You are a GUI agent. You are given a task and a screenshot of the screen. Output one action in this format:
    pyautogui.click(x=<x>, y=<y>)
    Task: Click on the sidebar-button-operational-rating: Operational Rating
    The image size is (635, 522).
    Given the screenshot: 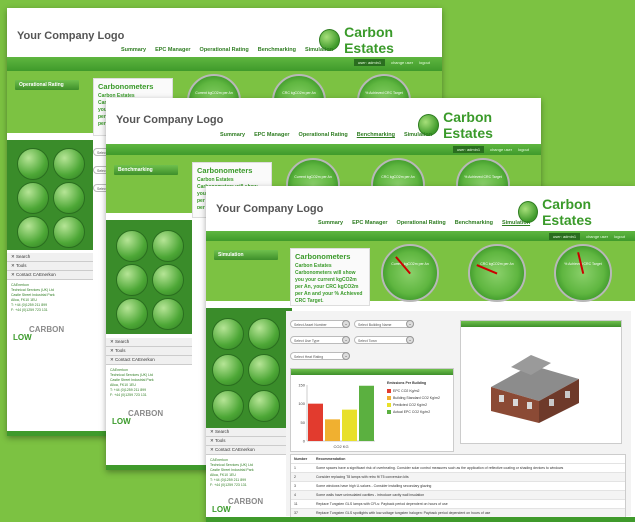 What is the action you would take?
    pyautogui.click(x=47, y=85)
    